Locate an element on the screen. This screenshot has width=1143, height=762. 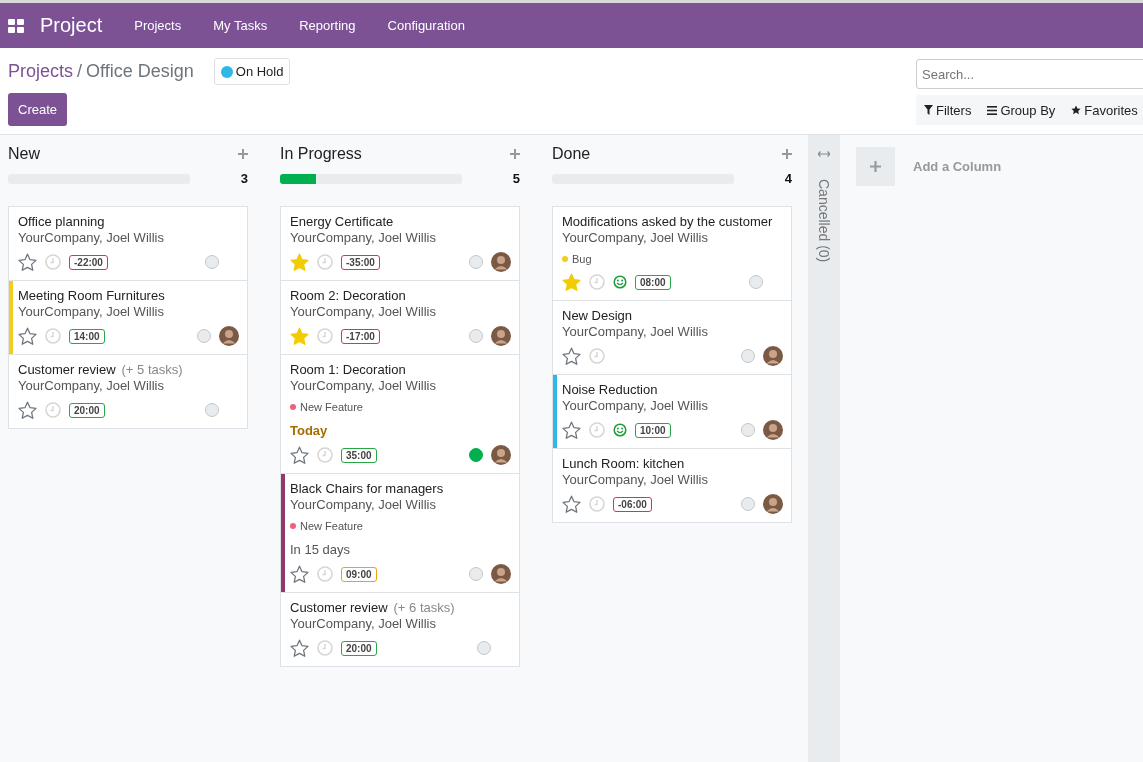
task-title: Room 2: Decoration is located at coordinates (348, 295).